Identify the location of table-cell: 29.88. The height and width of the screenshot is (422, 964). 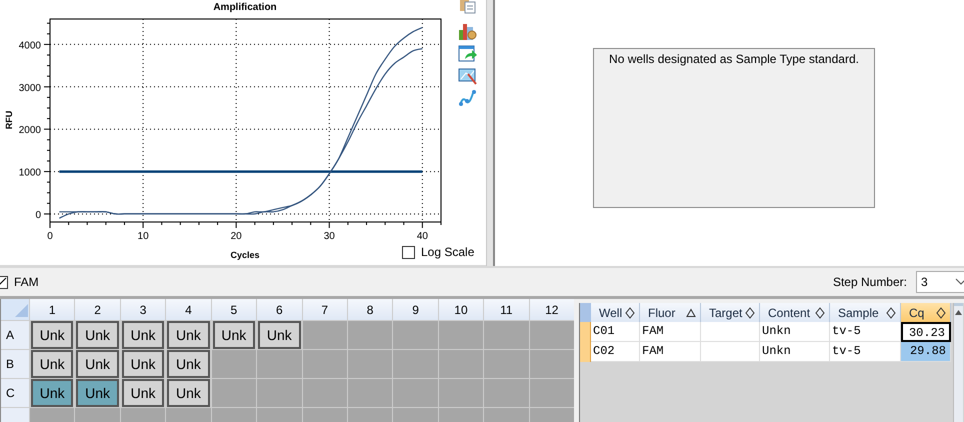
(926, 352).